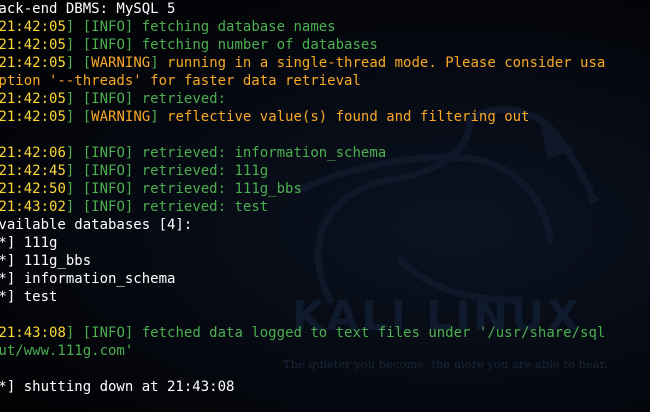  I want to click on output-line: [*] shutting down at 21:43:08, so click(302, 387).